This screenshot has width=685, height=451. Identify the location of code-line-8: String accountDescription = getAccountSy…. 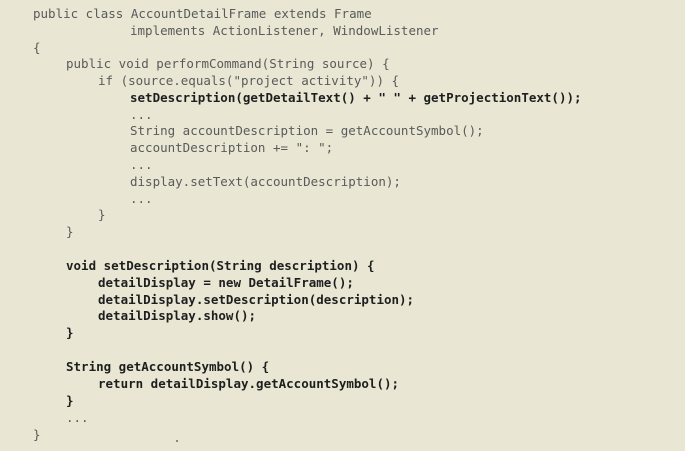
(307, 130).